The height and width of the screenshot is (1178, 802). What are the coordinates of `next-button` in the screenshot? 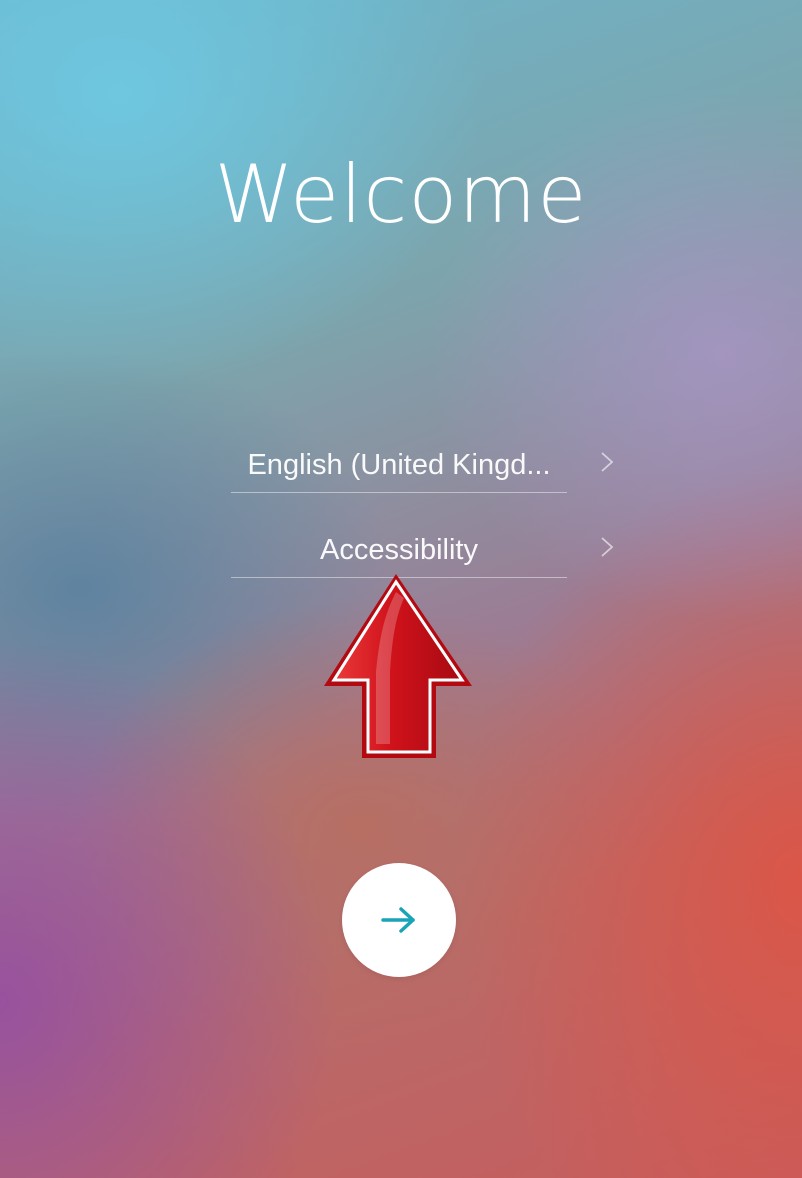 It's located at (399, 920).